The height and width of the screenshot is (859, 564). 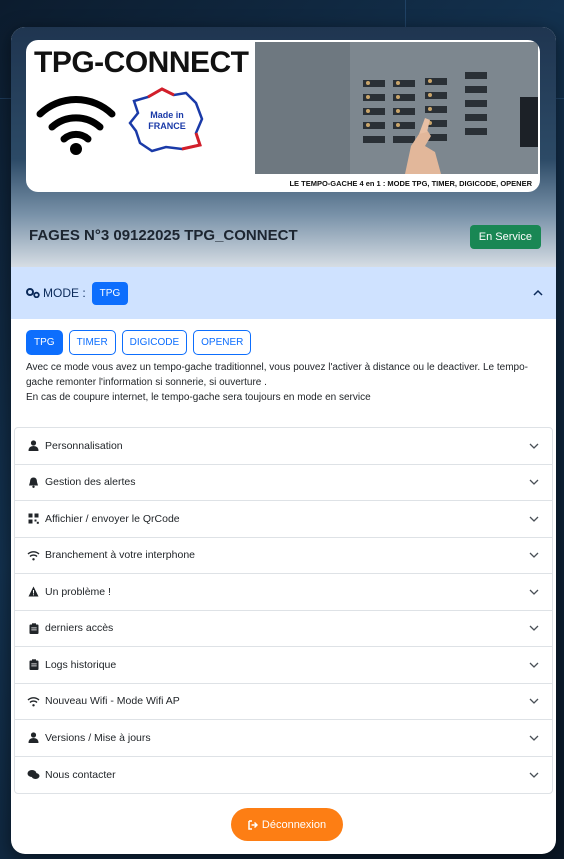 I want to click on mode-digicode-button: DIGICODE, so click(x=154, y=342).